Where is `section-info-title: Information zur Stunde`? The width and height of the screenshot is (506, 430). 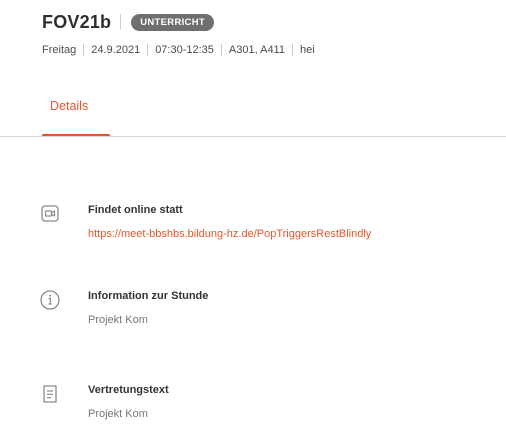 section-info-title: Information zur Stunde is located at coordinates (148, 296).